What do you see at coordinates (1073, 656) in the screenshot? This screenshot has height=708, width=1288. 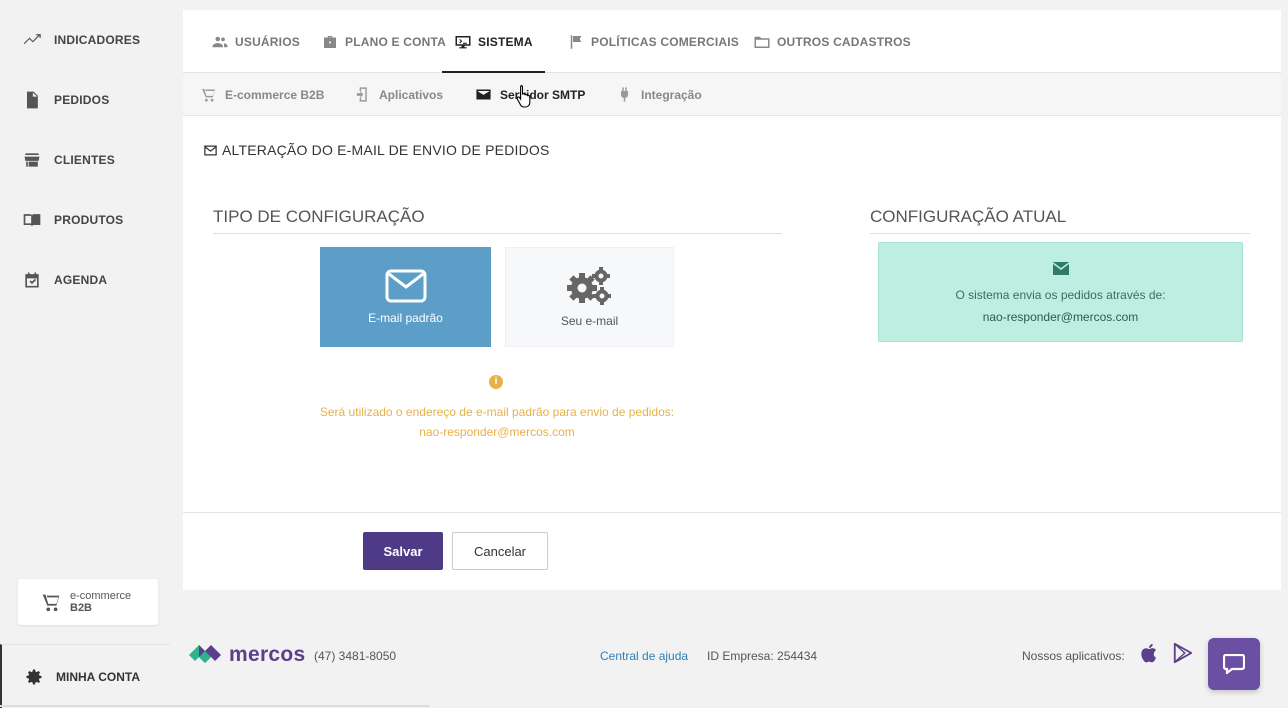 I see `apps-label: Nossos aplicativos:` at bounding box center [1073, 656].